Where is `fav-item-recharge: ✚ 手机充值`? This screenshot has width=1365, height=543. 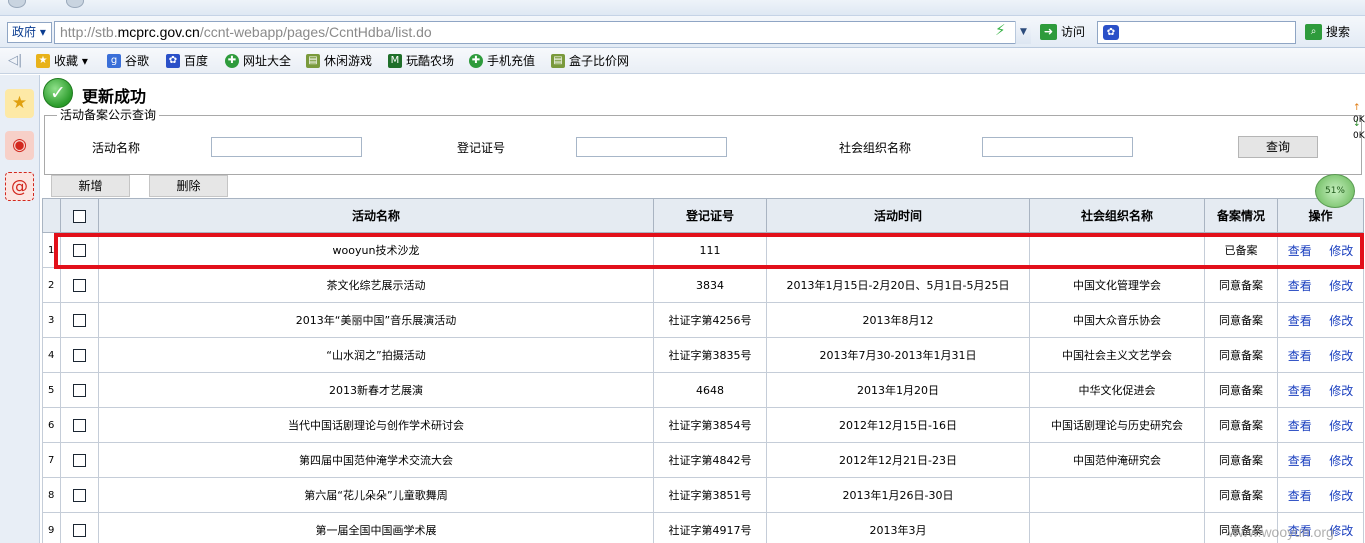 fav-item-recharge: ✚ 手机充值 is located at coordinates (502, 61).